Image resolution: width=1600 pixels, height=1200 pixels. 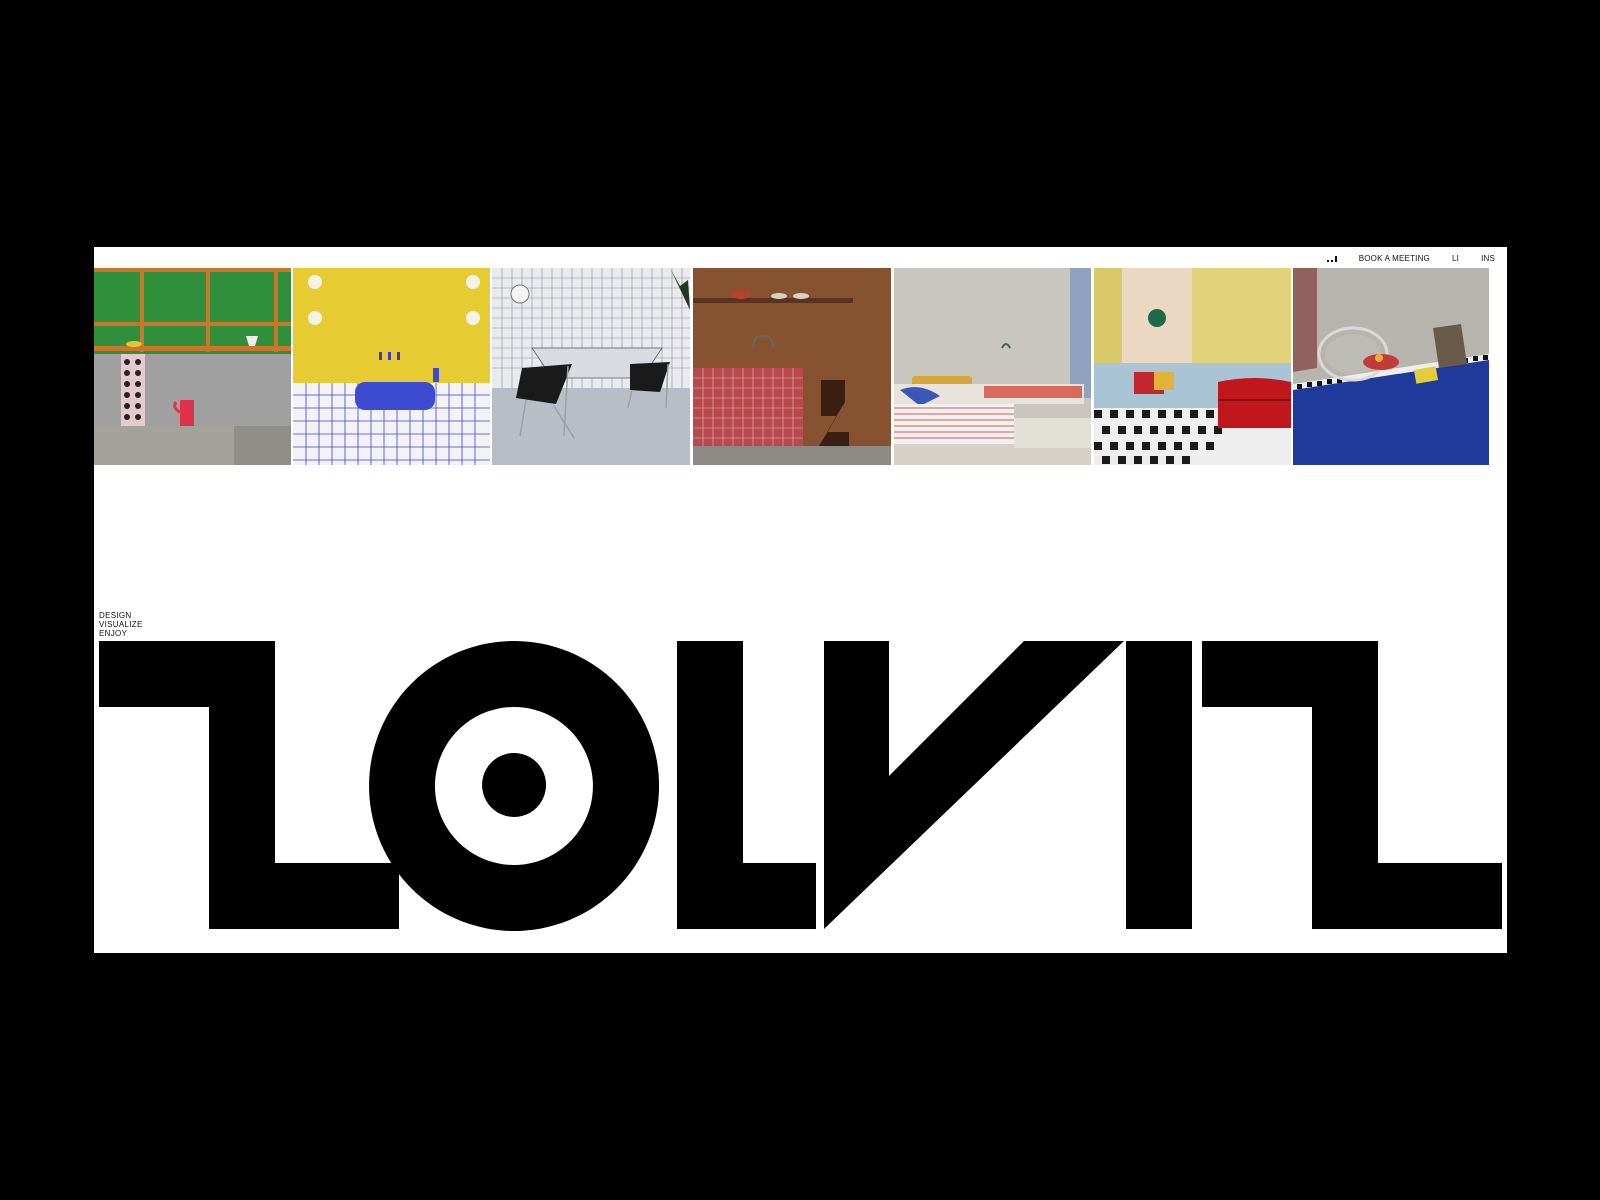 I want to click on yellow-bathroom-image, so click(x=391, y=366).